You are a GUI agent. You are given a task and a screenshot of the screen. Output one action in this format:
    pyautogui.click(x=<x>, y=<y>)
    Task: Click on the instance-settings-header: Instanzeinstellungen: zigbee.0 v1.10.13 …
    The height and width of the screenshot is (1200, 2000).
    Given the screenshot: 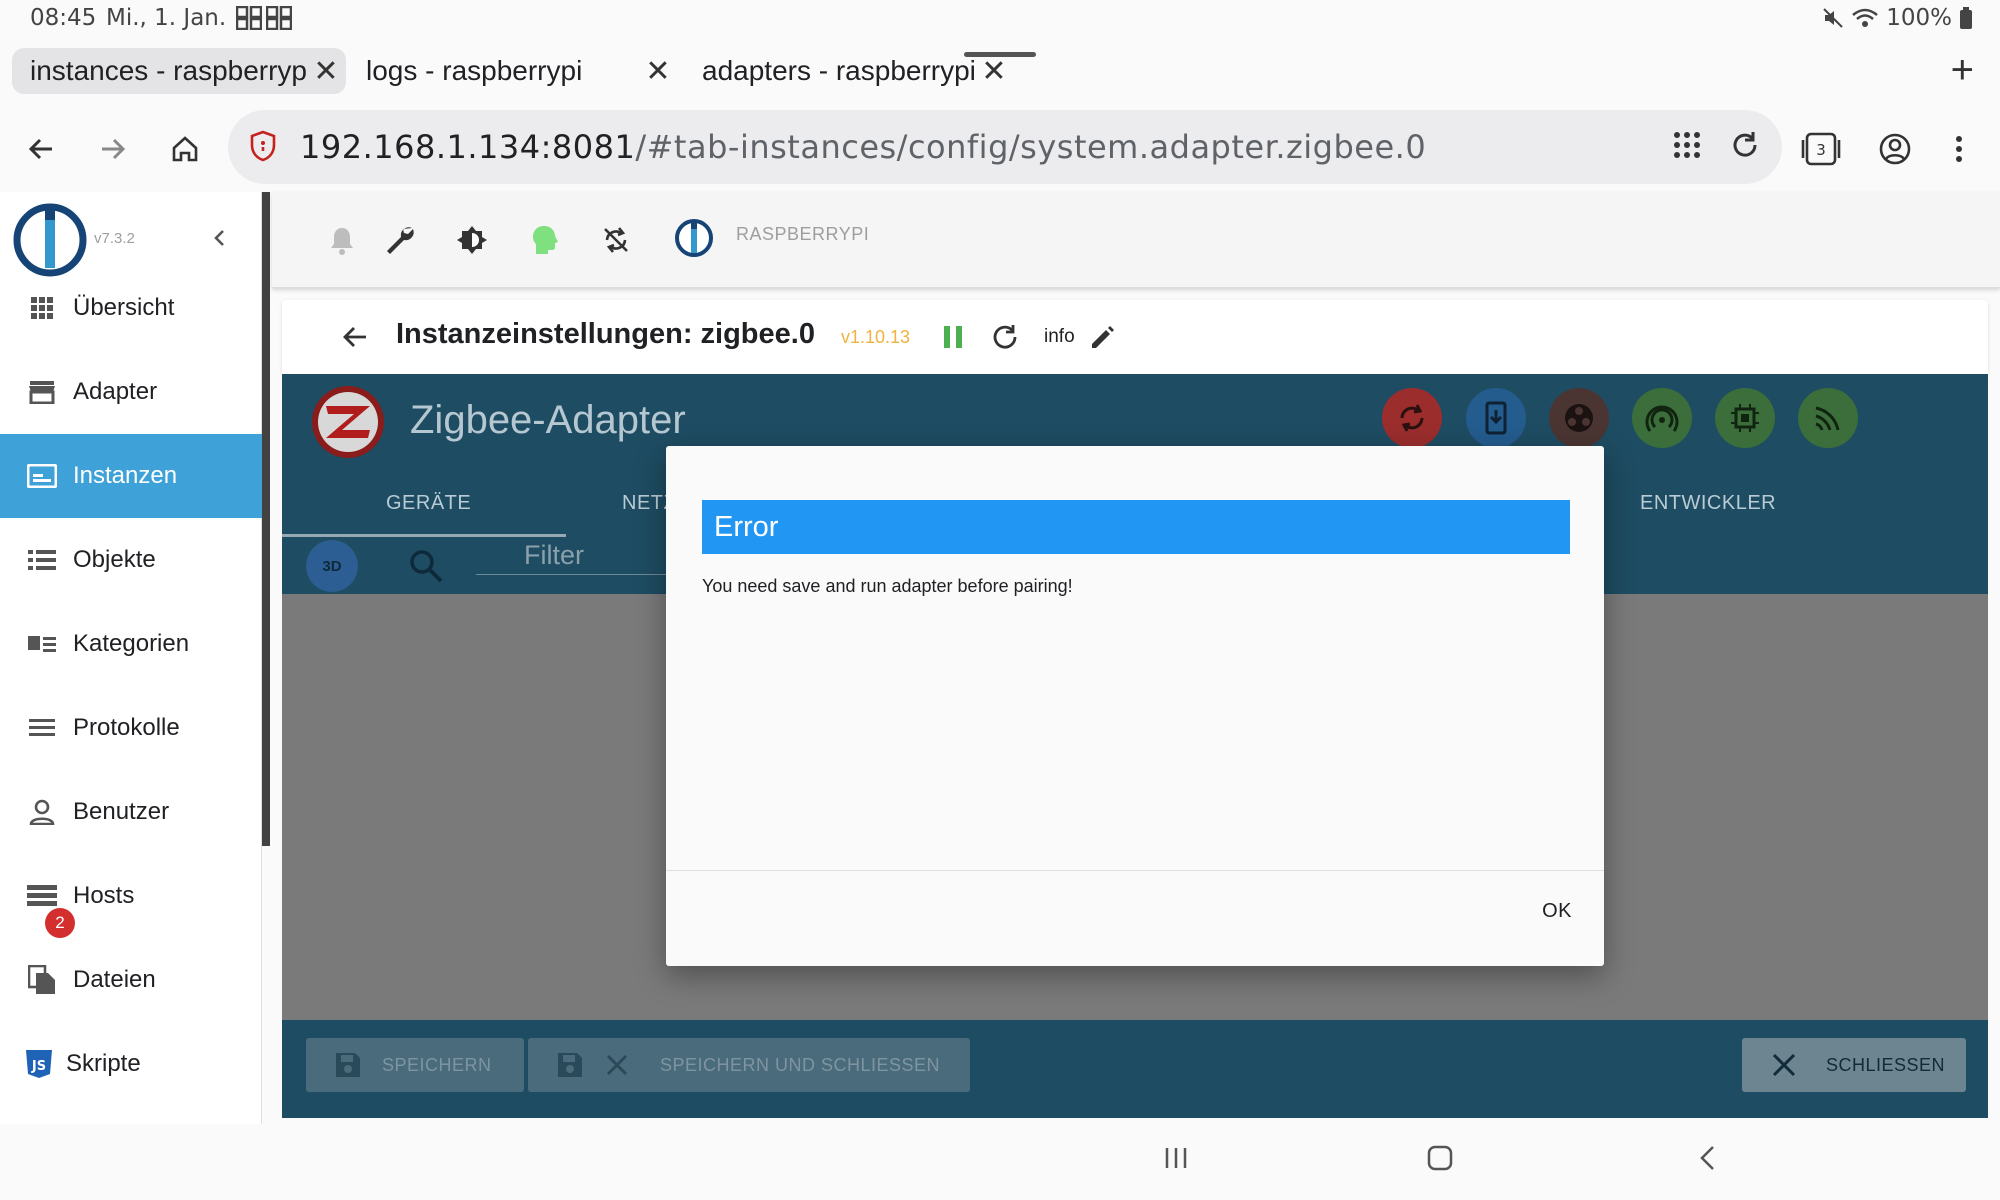 What is the action you would take?
    pyautogui.click(x=1135, y=337)
    